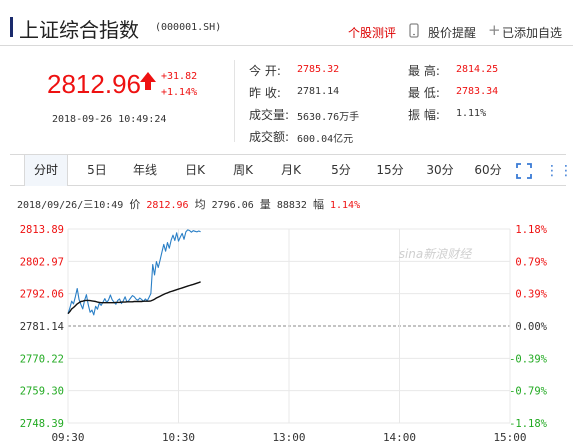  I want to click on sina-watermark: sina新浪财经, so click(436, 254).